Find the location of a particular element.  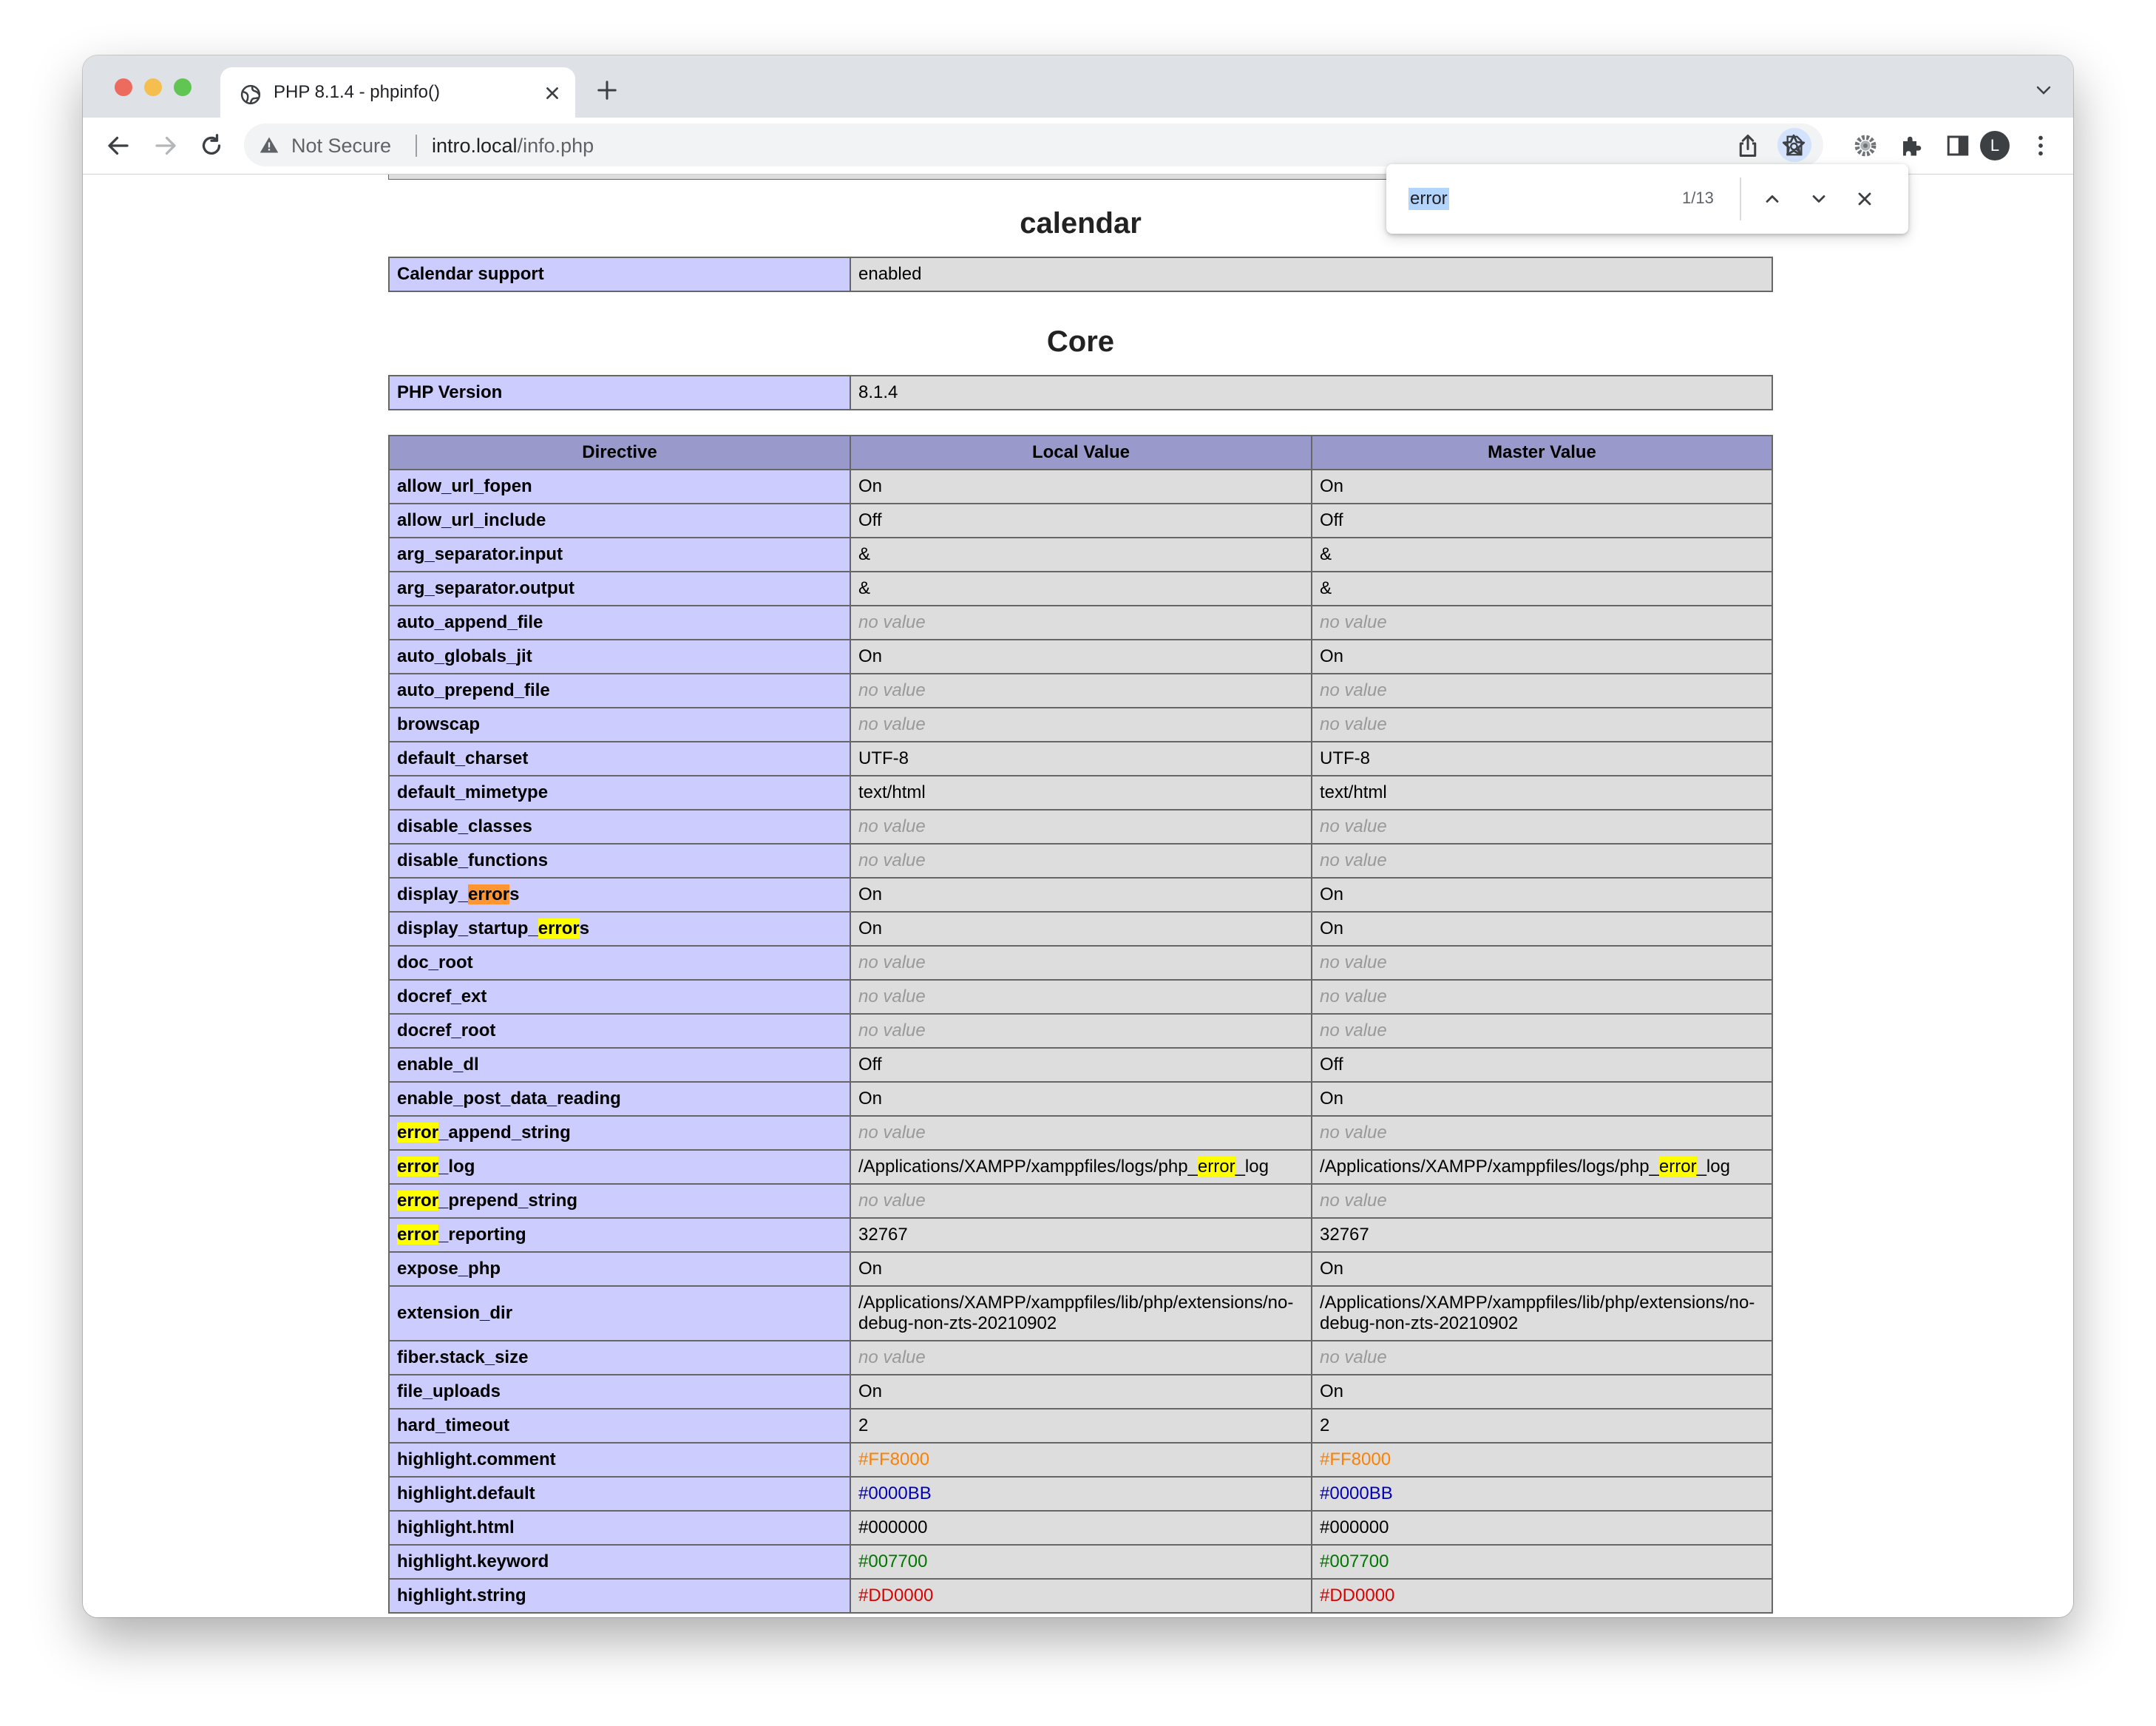

find-next-icon is located at coordinates (1818, 199).